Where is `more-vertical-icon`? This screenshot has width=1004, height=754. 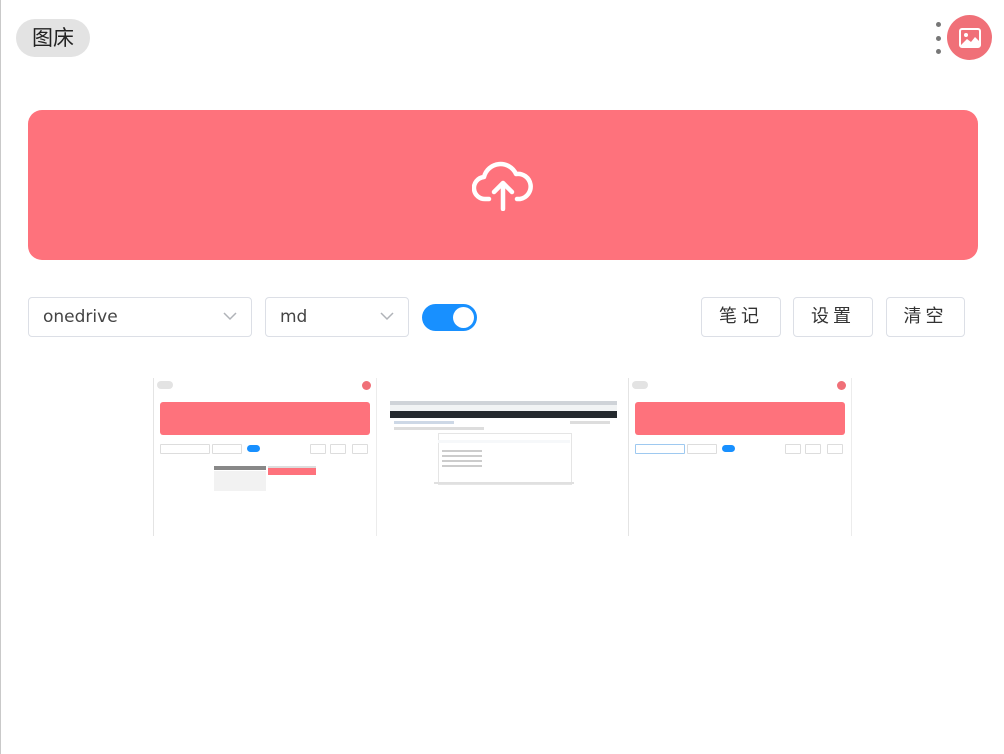
more-vertical-icon is located at coordinates (938, 38).